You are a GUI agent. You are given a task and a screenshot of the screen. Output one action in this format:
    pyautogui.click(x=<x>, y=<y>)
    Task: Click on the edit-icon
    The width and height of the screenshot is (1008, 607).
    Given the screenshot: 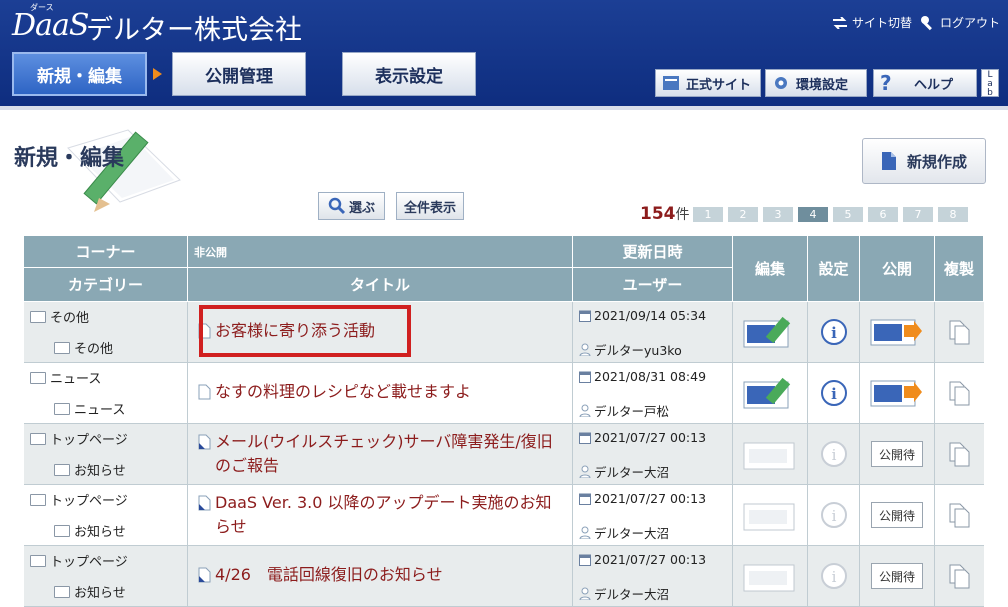 What is the action you would take?
    pyautogui.click(x=769, y=578)
    